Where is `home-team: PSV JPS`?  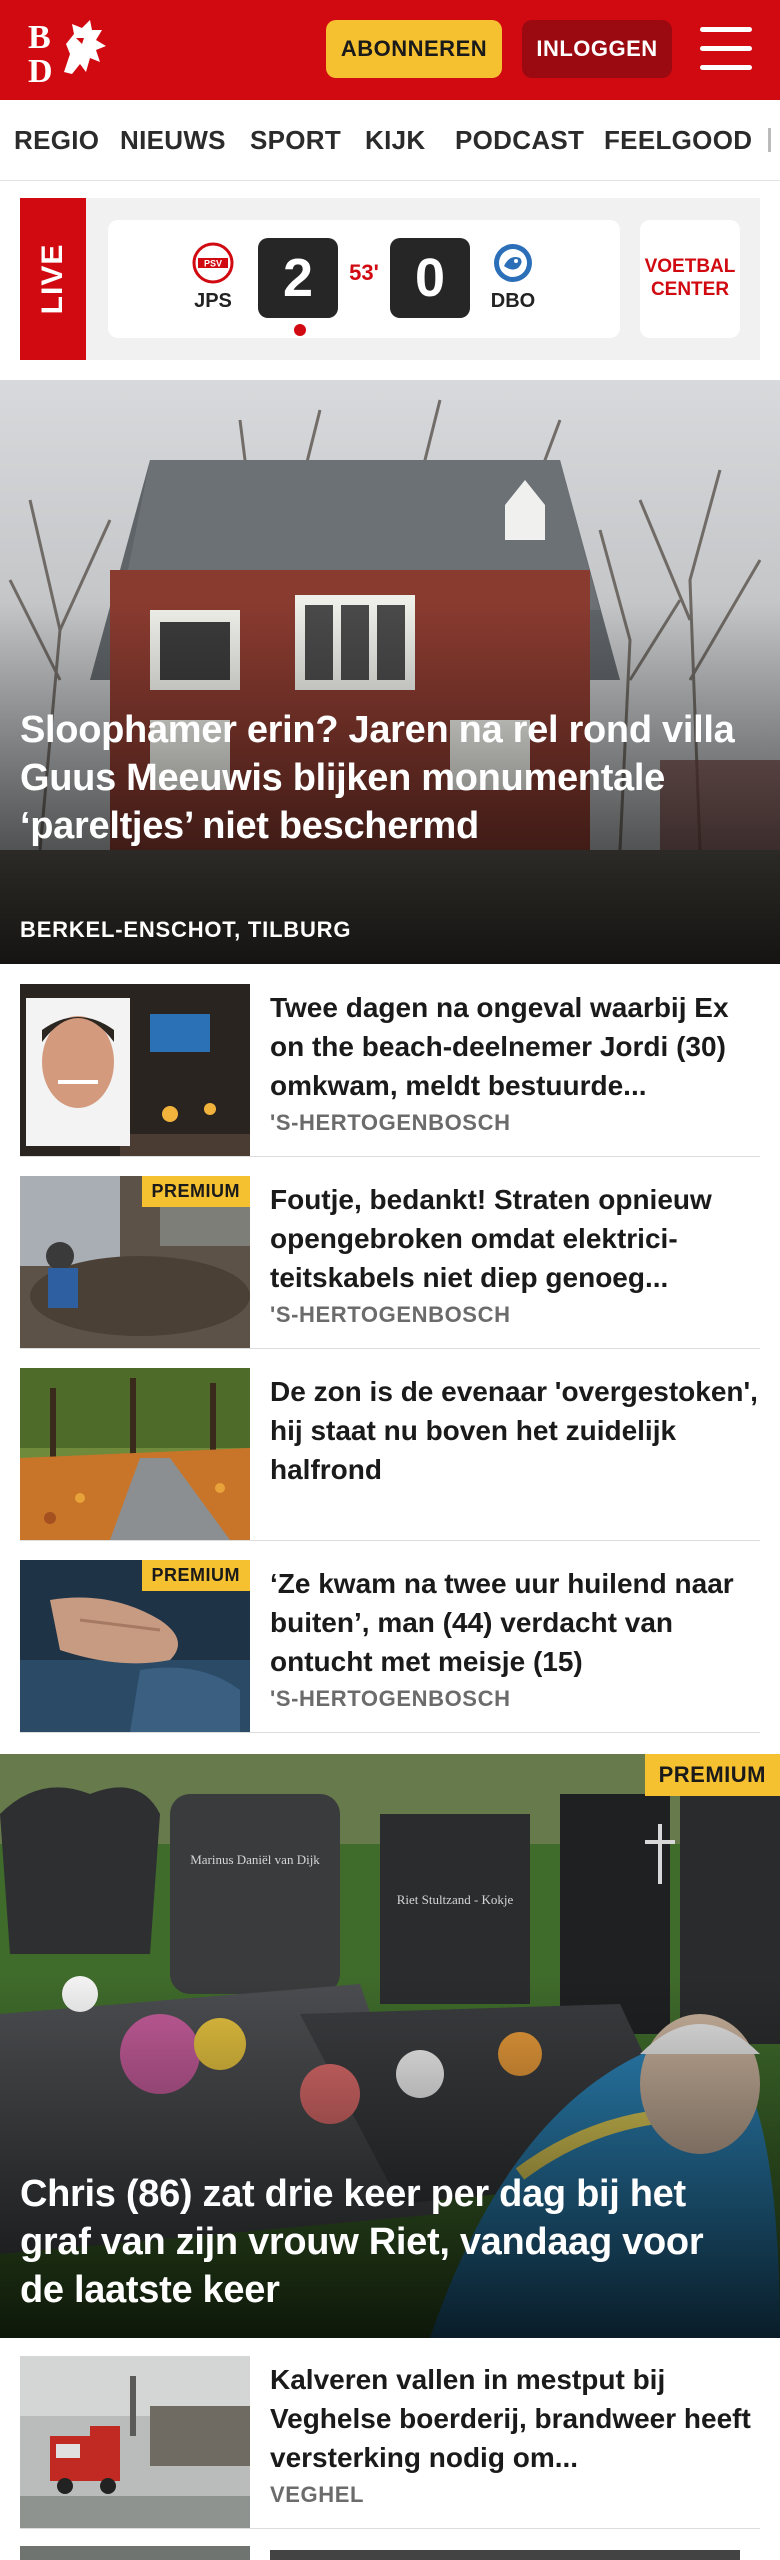
home-team: PSV JPS is located at coordinates (213, 277).